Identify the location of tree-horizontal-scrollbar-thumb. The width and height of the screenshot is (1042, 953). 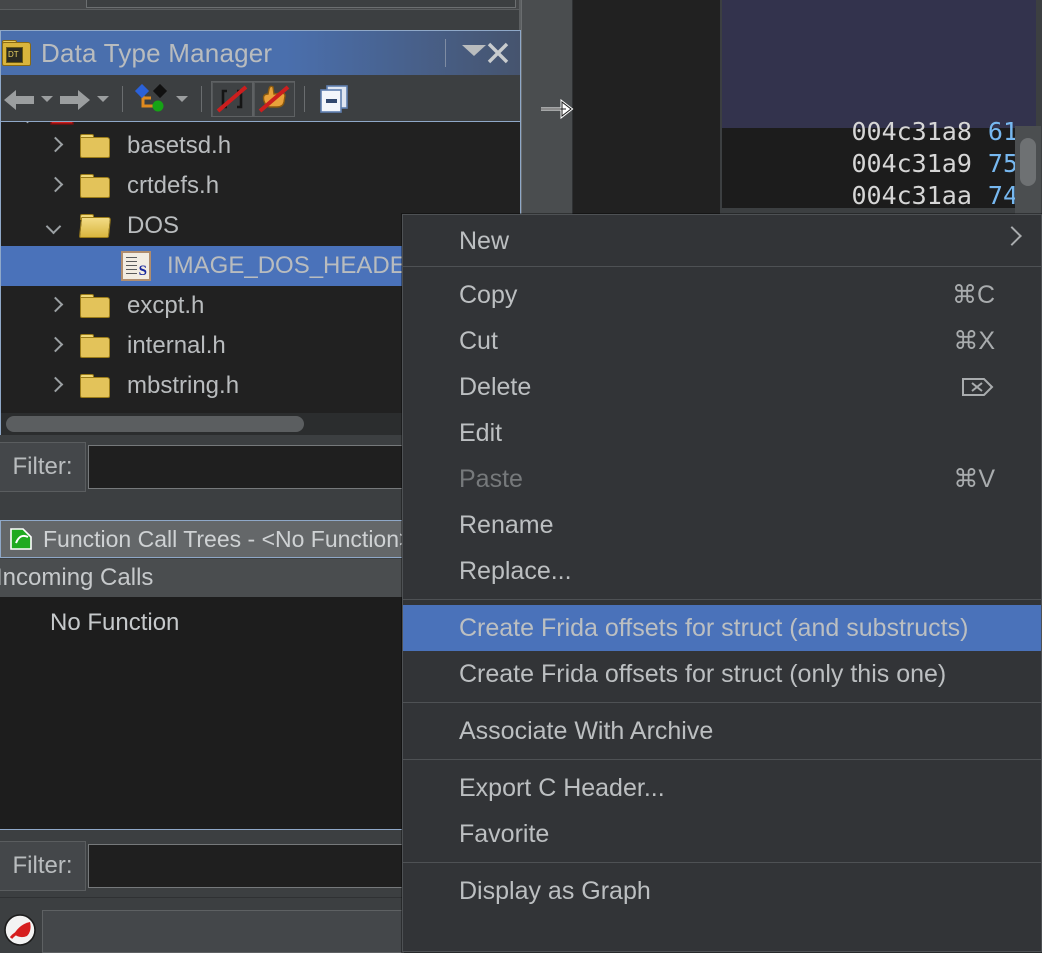
(155, 424).